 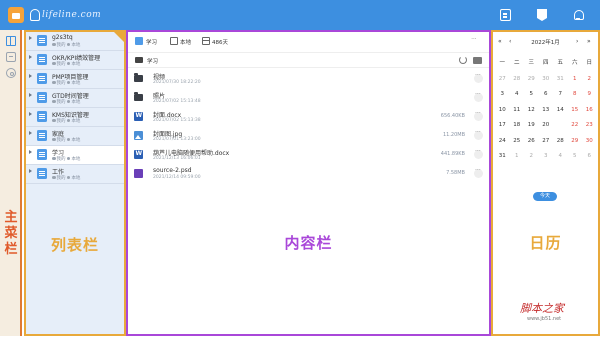 What do you see at coordinates (474, 39) in the screenshot?
I see `more-menu-icon: ···` at bounding box center [474, 39].